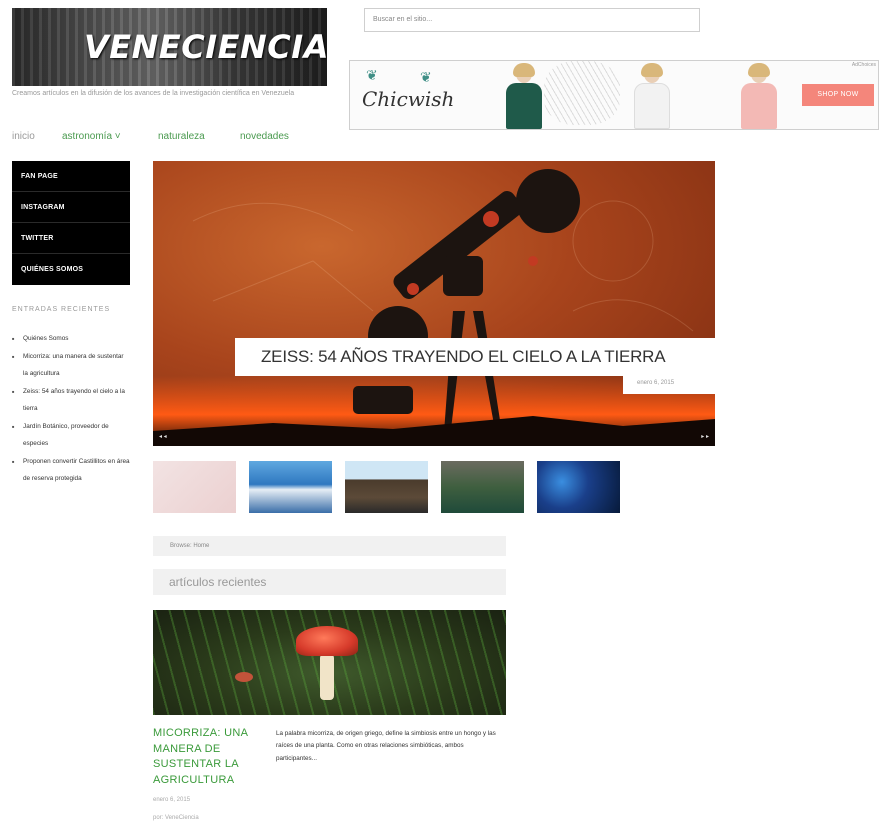 Image resolution: width=879 pixels, height=822 pixels. What do you see at coordinates (244, 677) in the screenshot?
I see `mushroom-graphic` at bounding box center [244, 677].